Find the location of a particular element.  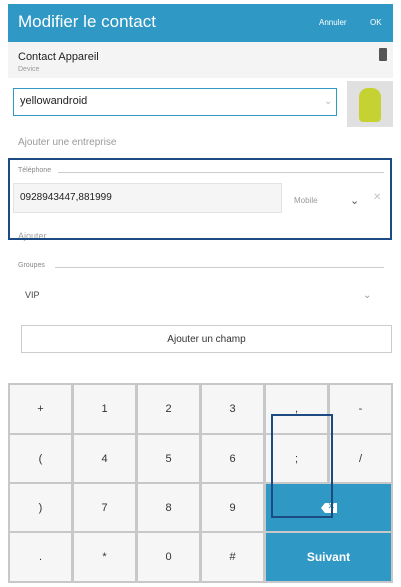

key-hash: # is located at coordinates (232, 557).